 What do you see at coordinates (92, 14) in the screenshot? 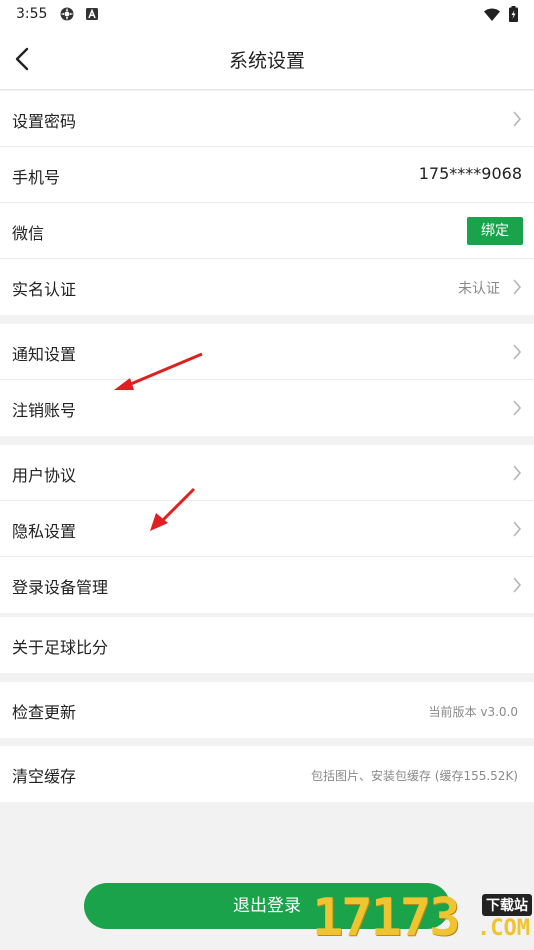
I see `a-badge-icon` at bounding box center [92, 14].